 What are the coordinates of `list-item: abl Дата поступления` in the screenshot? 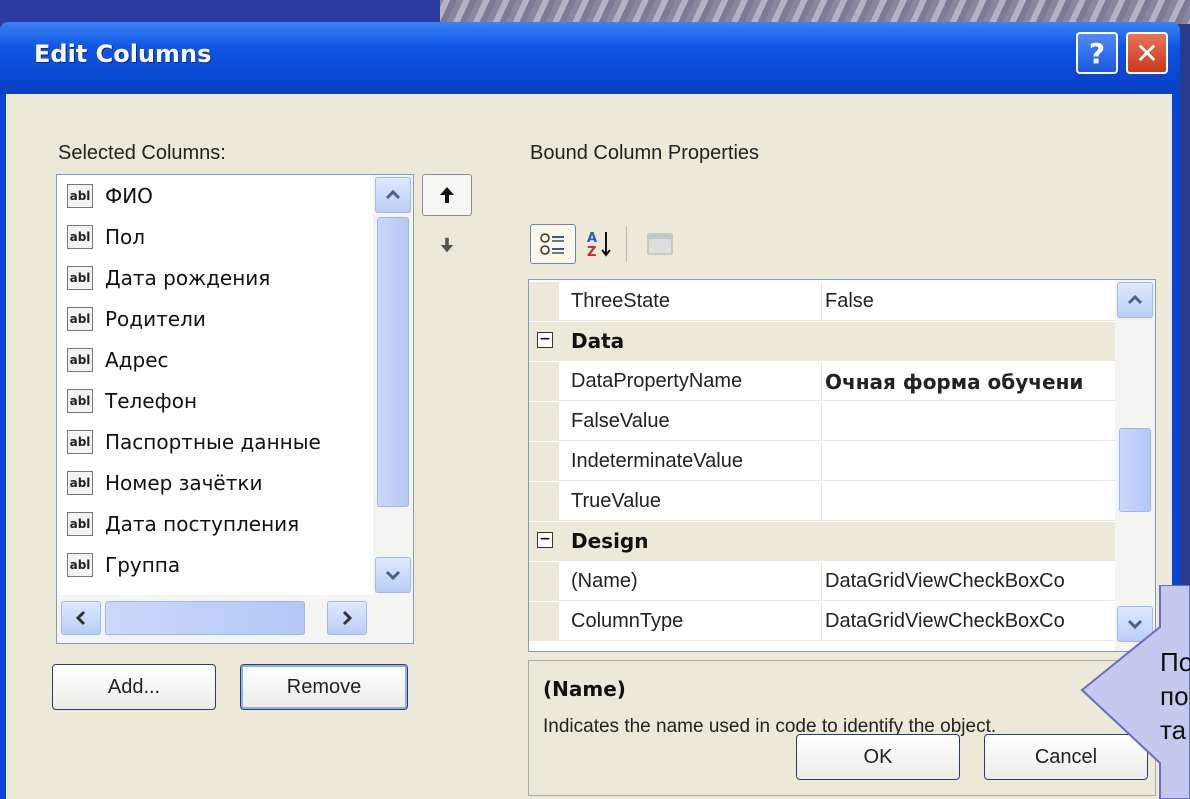 It's located at (183, 524).